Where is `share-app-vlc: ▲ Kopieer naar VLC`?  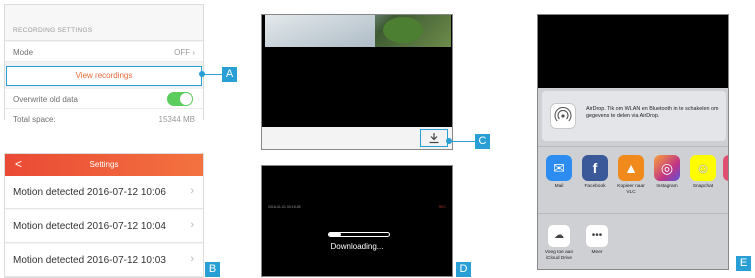
share-app-vlc: ▲ Kopieer naar VLC is located at coordinates (631, 175).